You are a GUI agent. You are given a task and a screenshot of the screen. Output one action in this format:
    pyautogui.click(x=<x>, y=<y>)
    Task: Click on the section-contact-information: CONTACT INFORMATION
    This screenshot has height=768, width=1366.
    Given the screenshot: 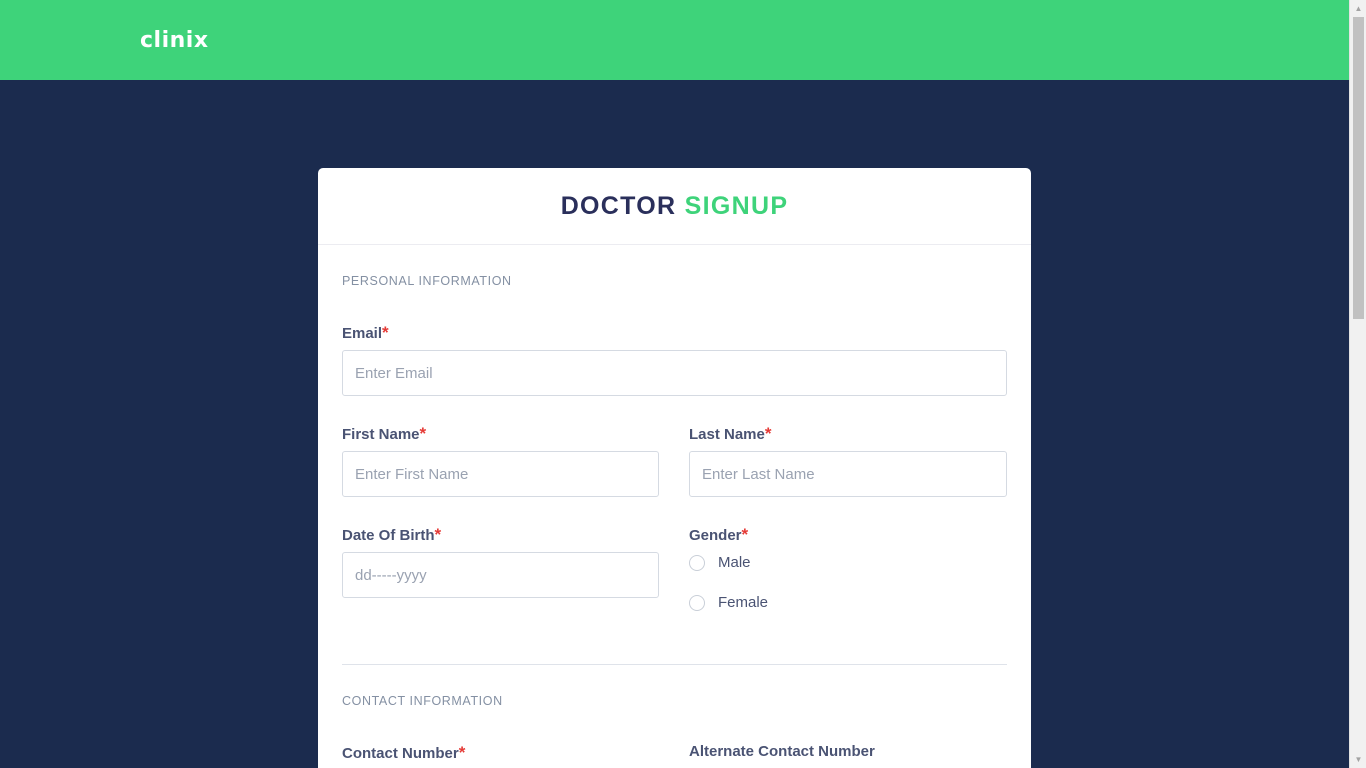 What is the action you would take?
    pyautogui.click(x=422, y=701)
    